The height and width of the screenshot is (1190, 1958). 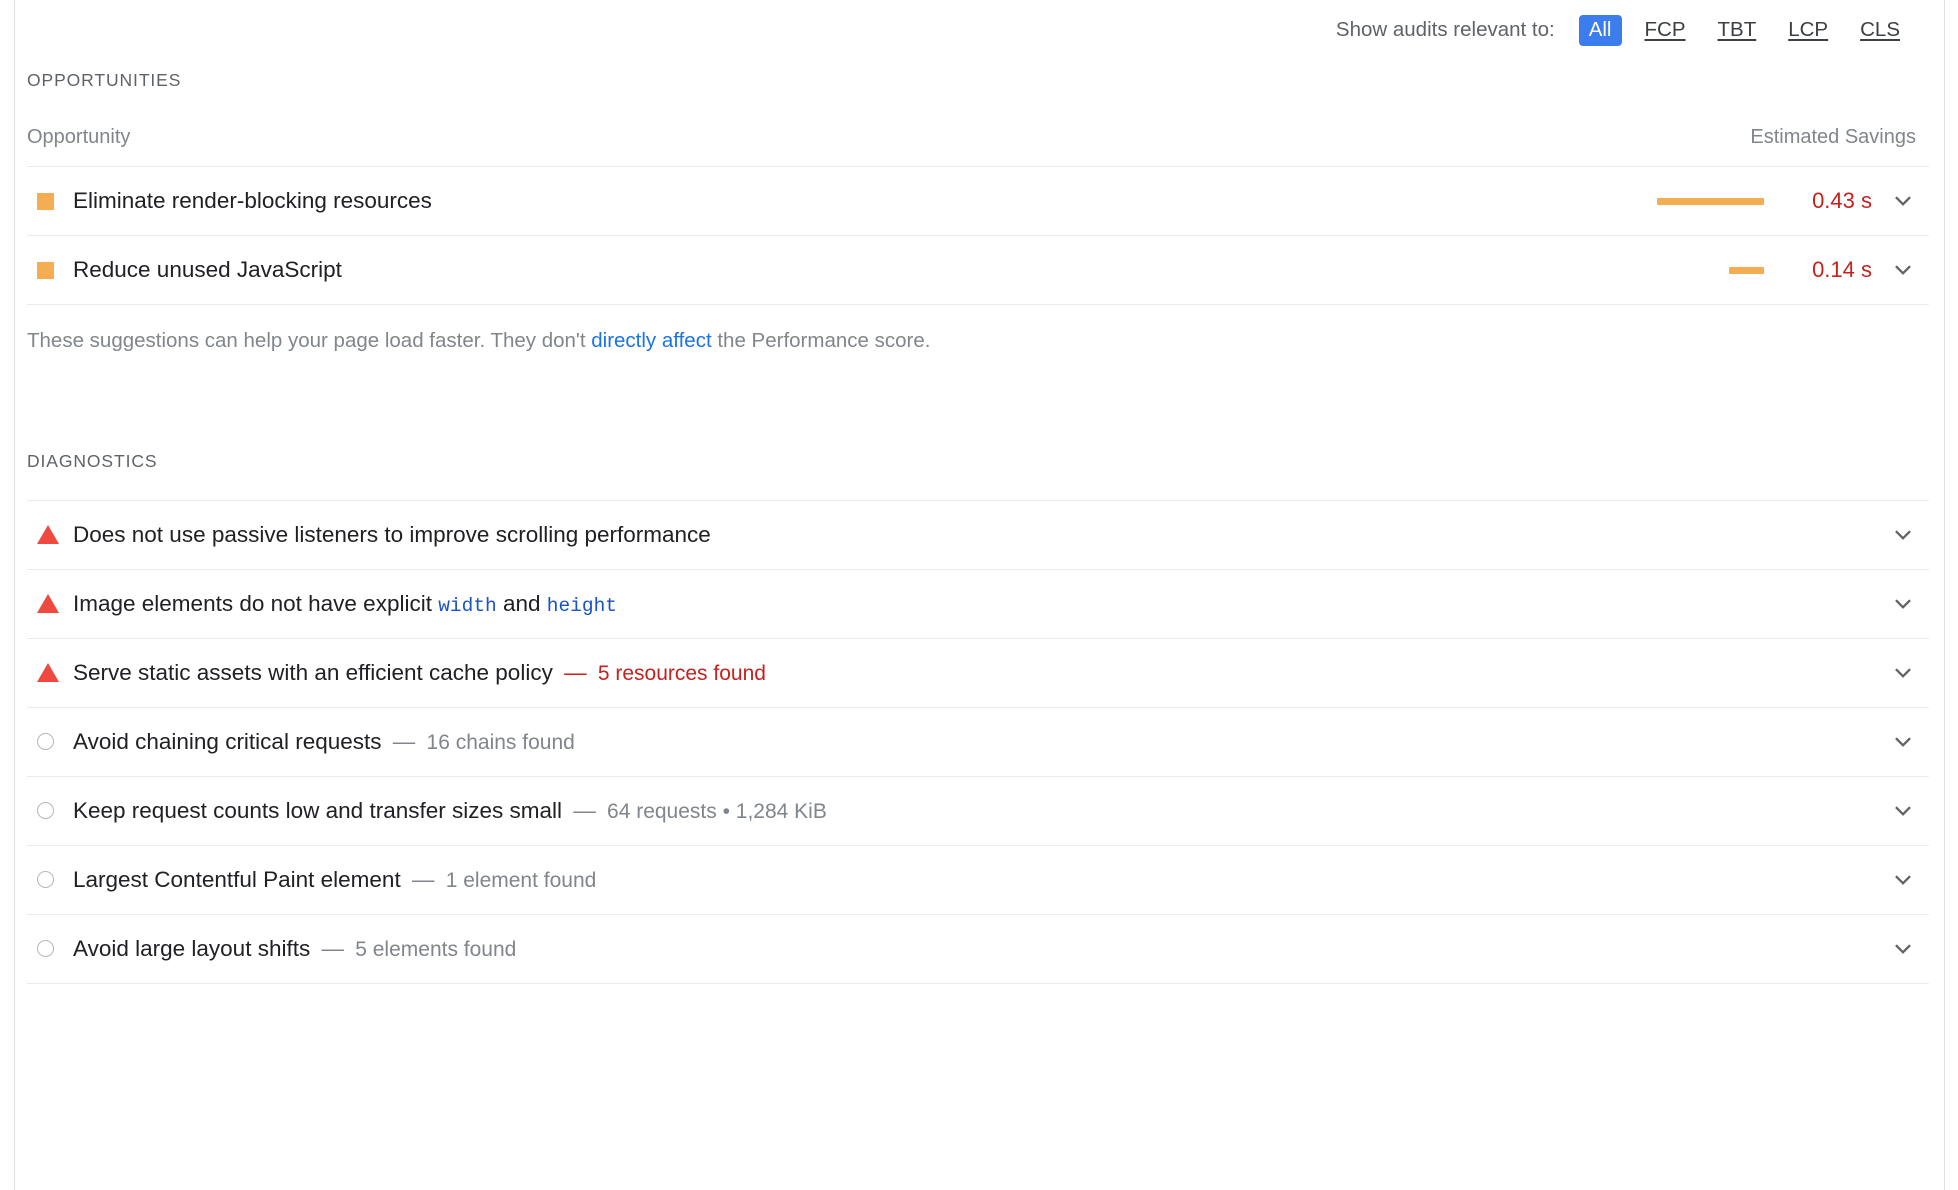 What do you see at coordinates (1445, 29) in the screenshot?
I see `filter-label: Show audits relevant to:` at bounding box center [1445, 29].